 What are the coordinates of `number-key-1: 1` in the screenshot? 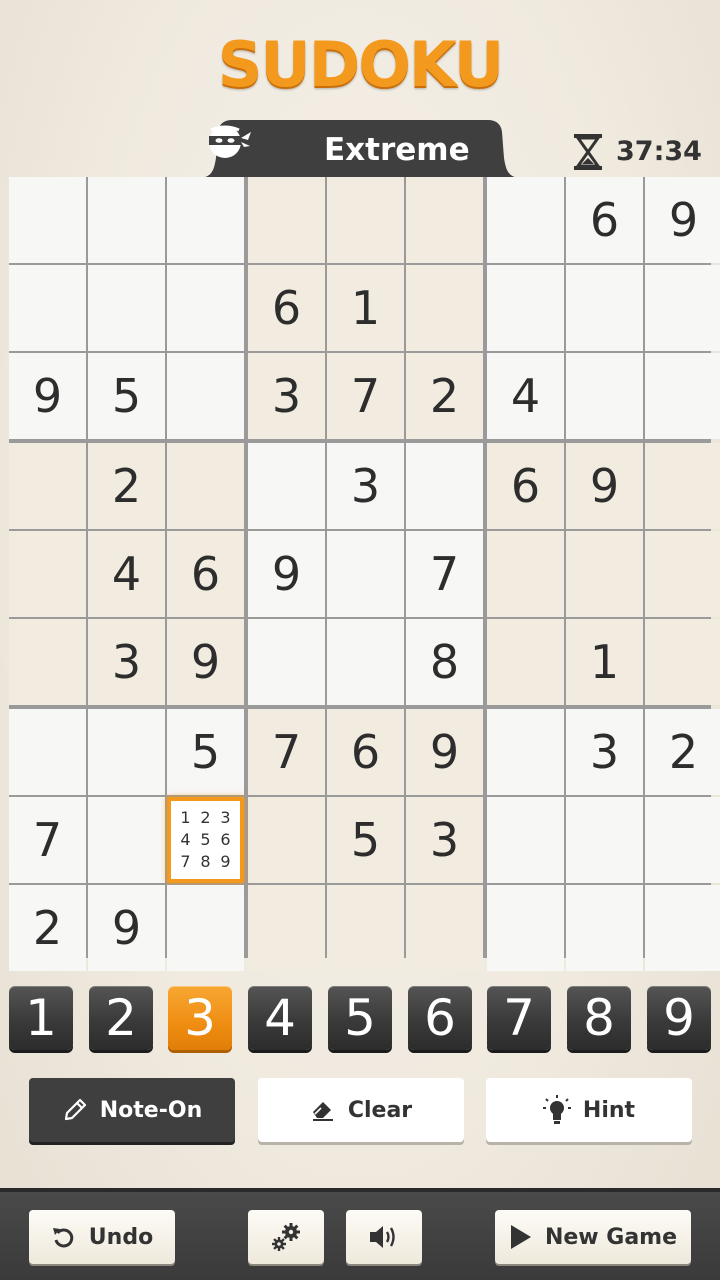 It's located at (41, 1018).